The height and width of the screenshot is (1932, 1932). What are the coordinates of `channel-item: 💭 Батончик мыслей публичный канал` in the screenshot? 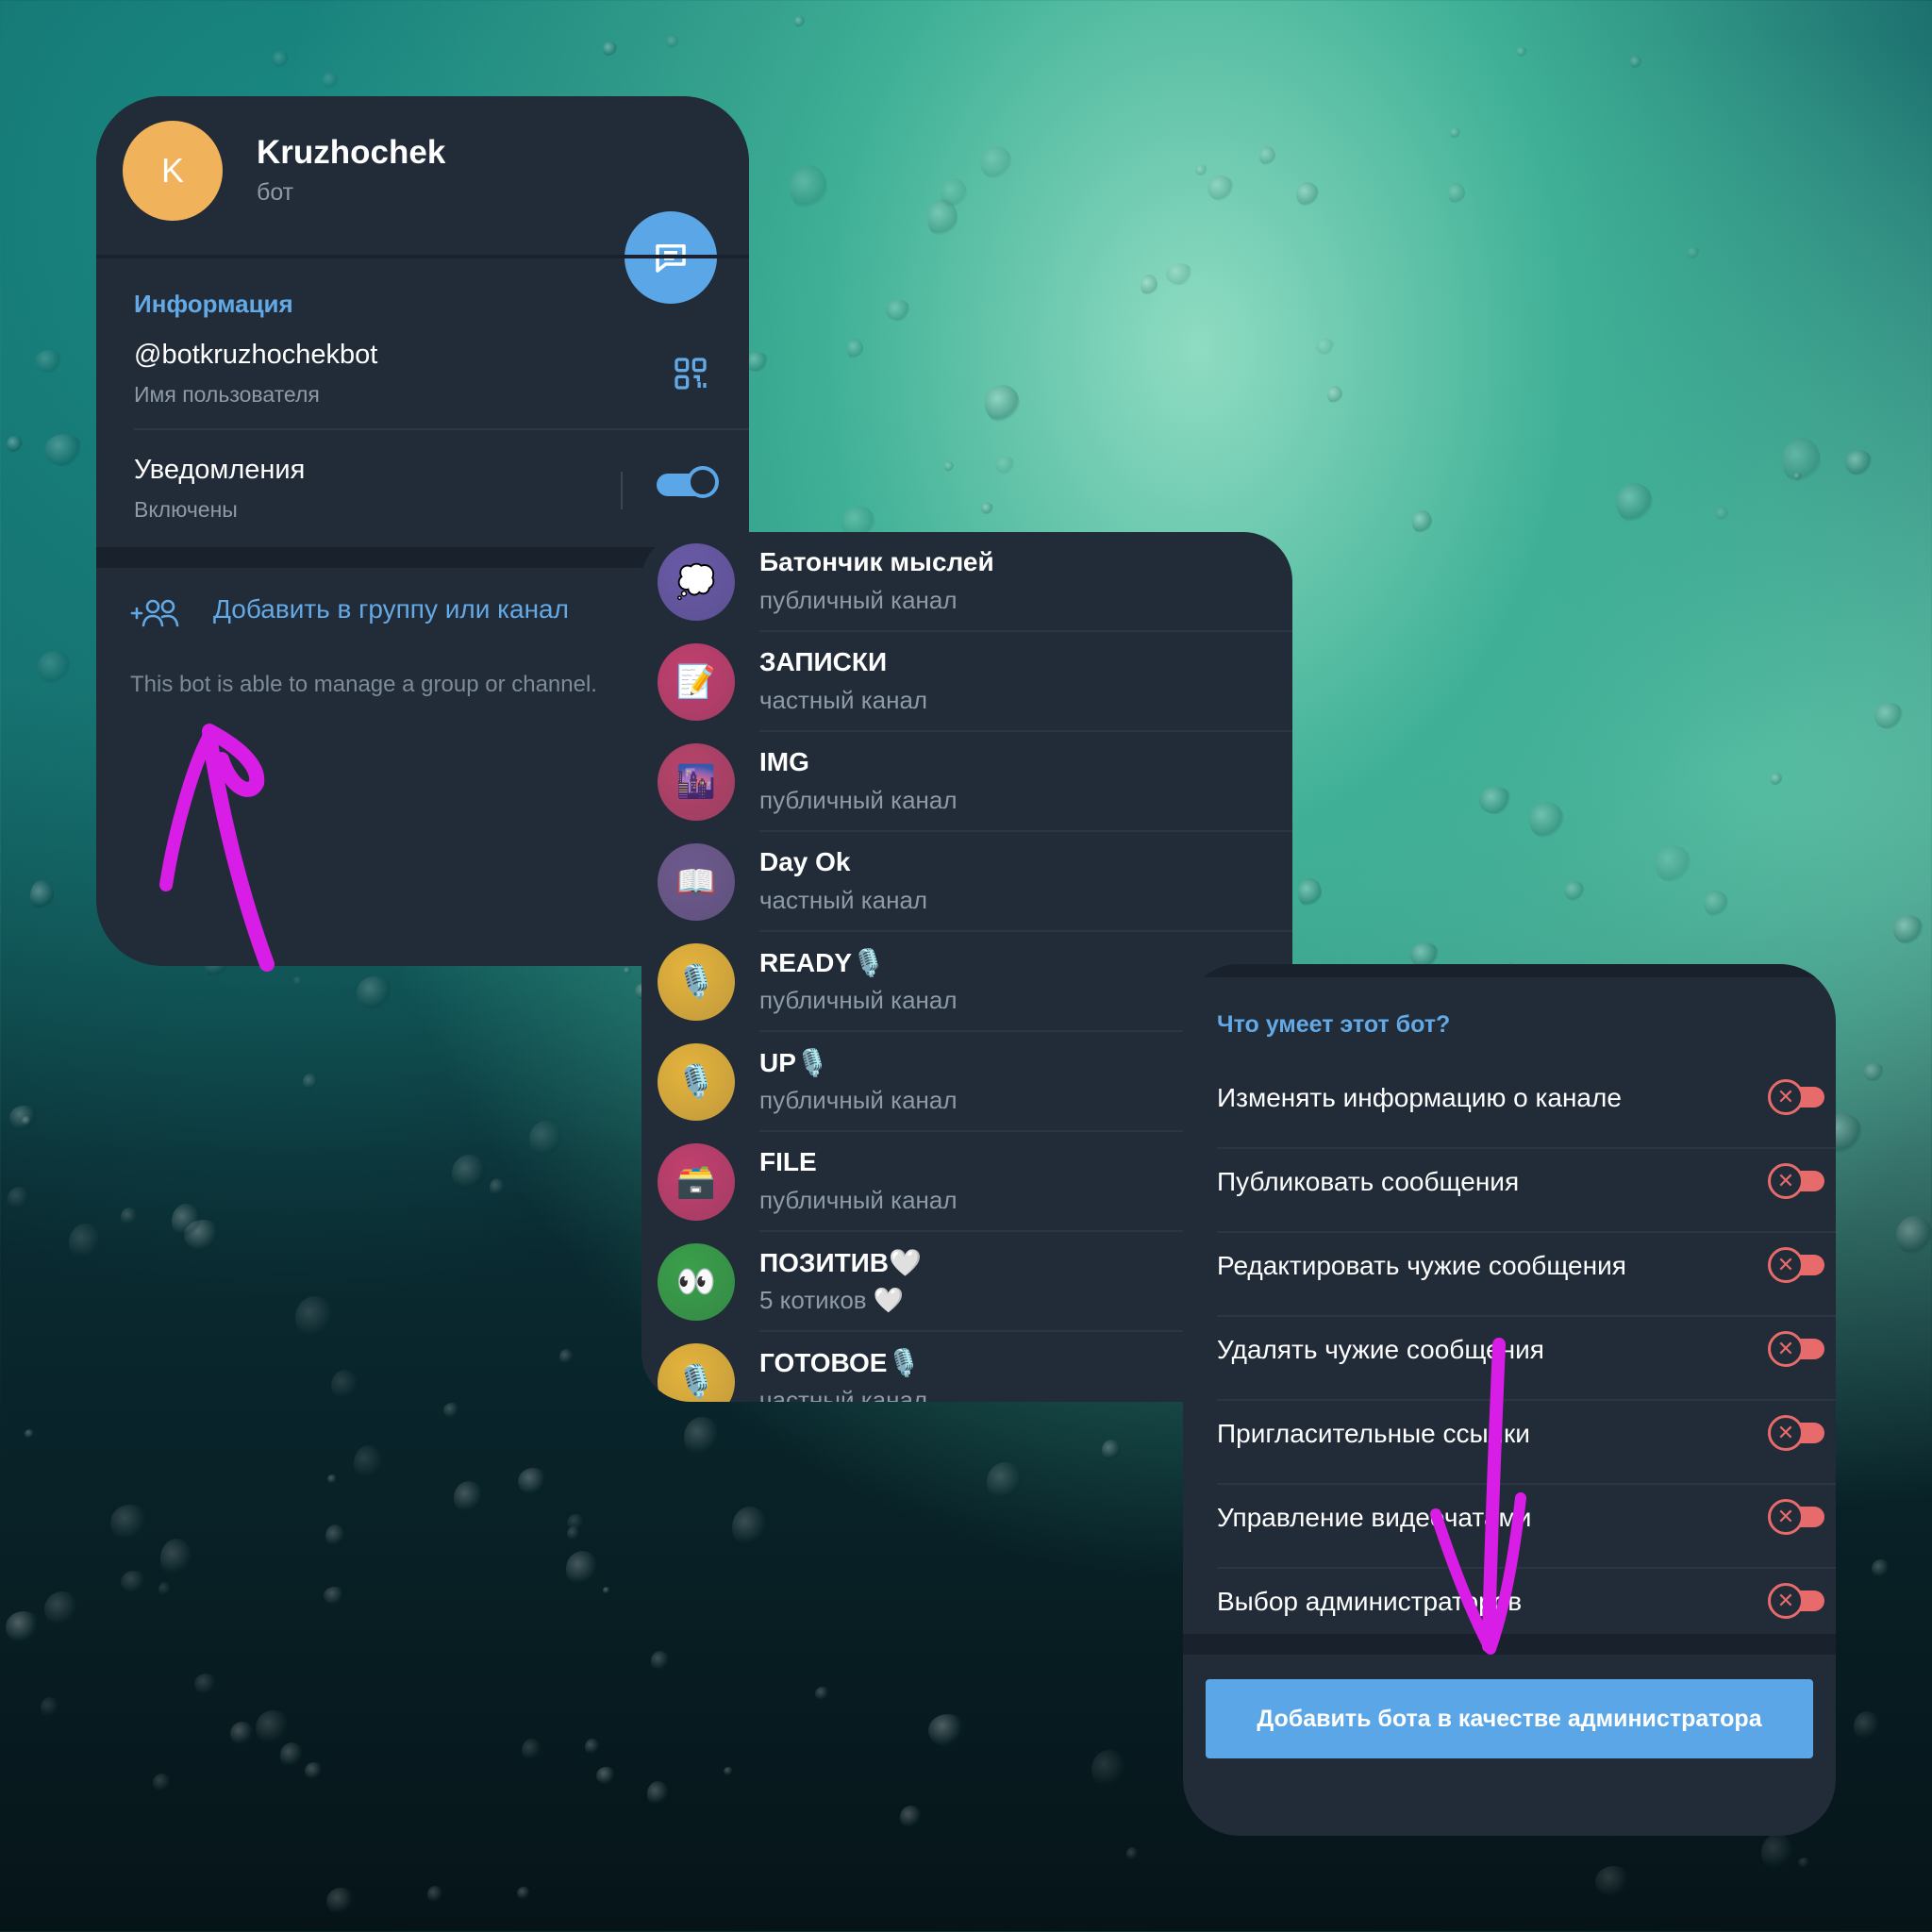 It's located at (967, 582).